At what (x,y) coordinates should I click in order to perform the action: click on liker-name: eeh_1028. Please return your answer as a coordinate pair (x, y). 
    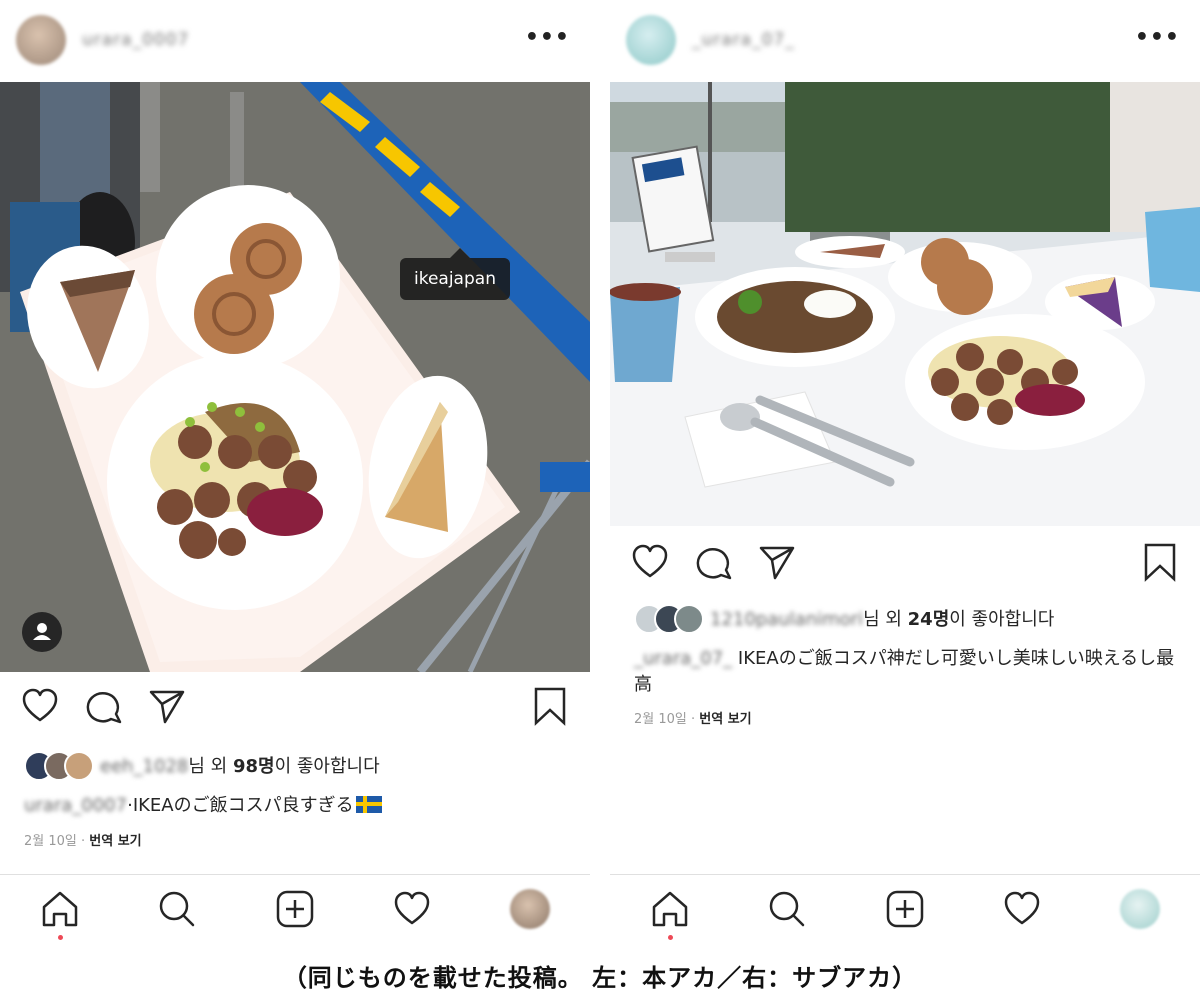
    Looking at the image, I should click on (144, 766).